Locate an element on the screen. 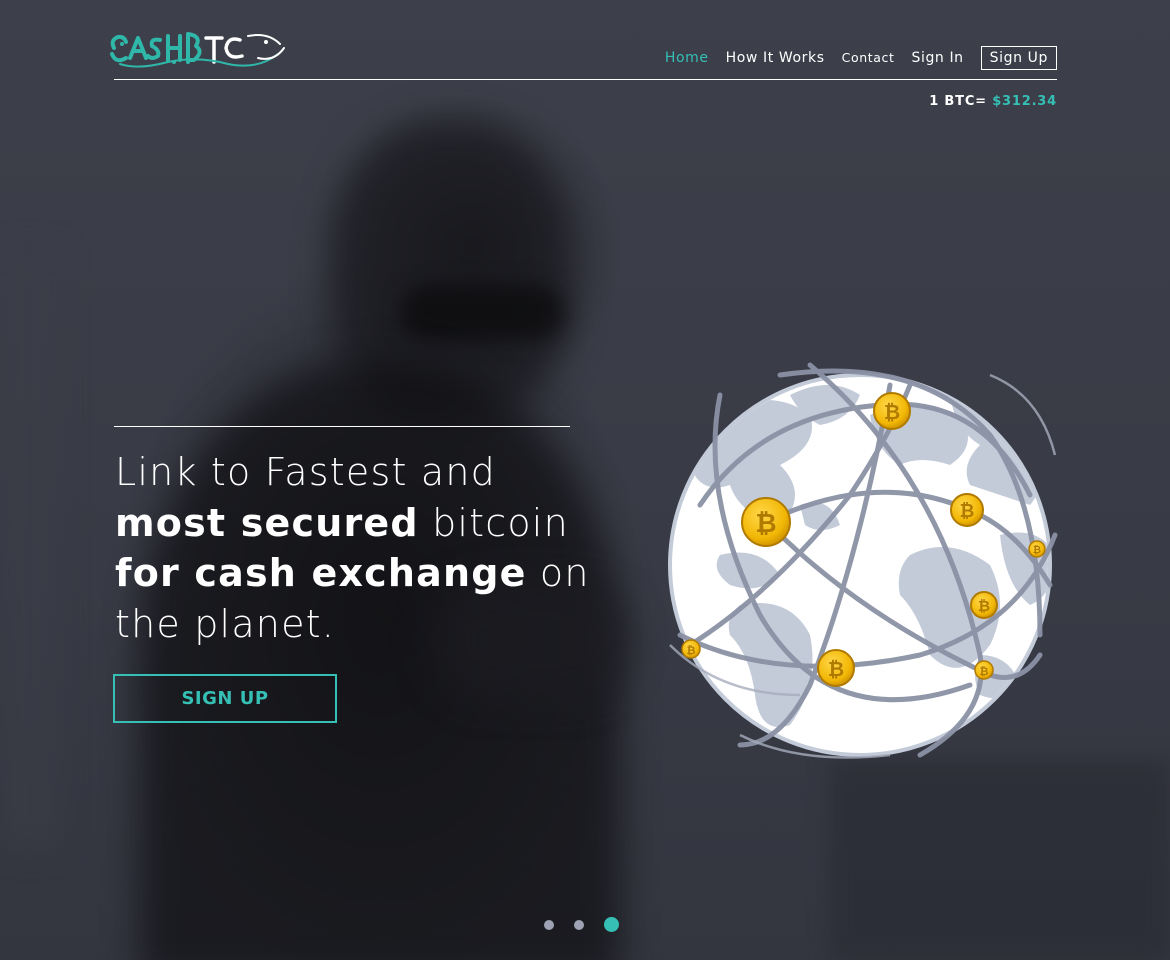  nav-contact-link: Contact is located at coordinates (868, 58).